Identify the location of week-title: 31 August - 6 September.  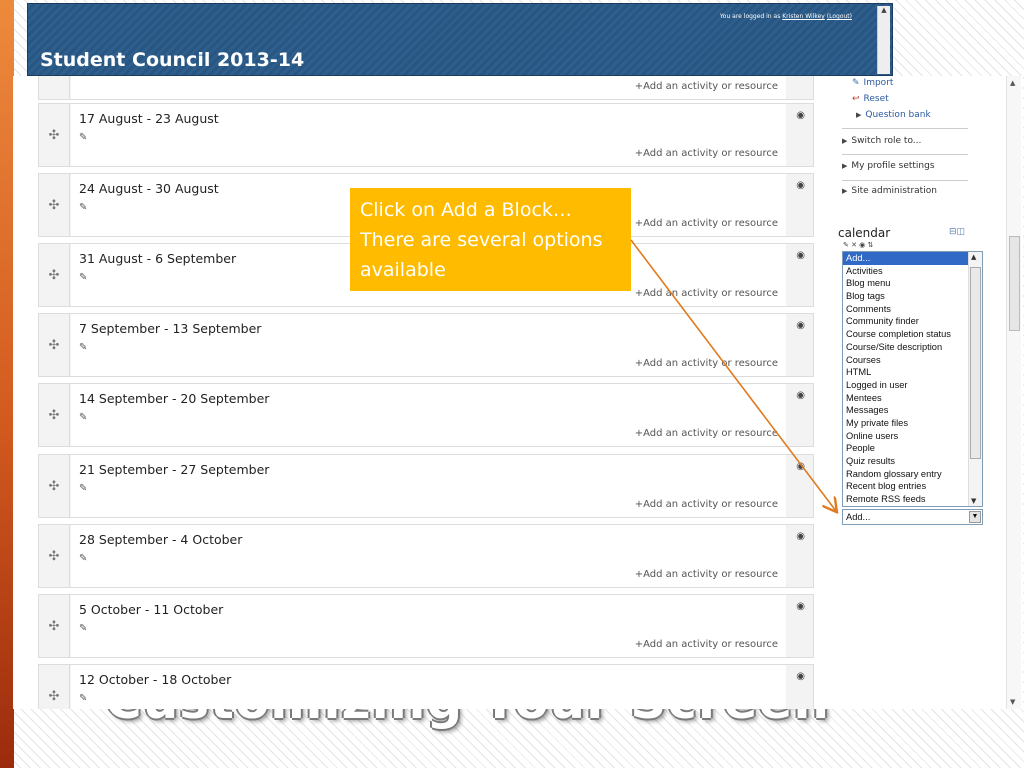
(158, 258).